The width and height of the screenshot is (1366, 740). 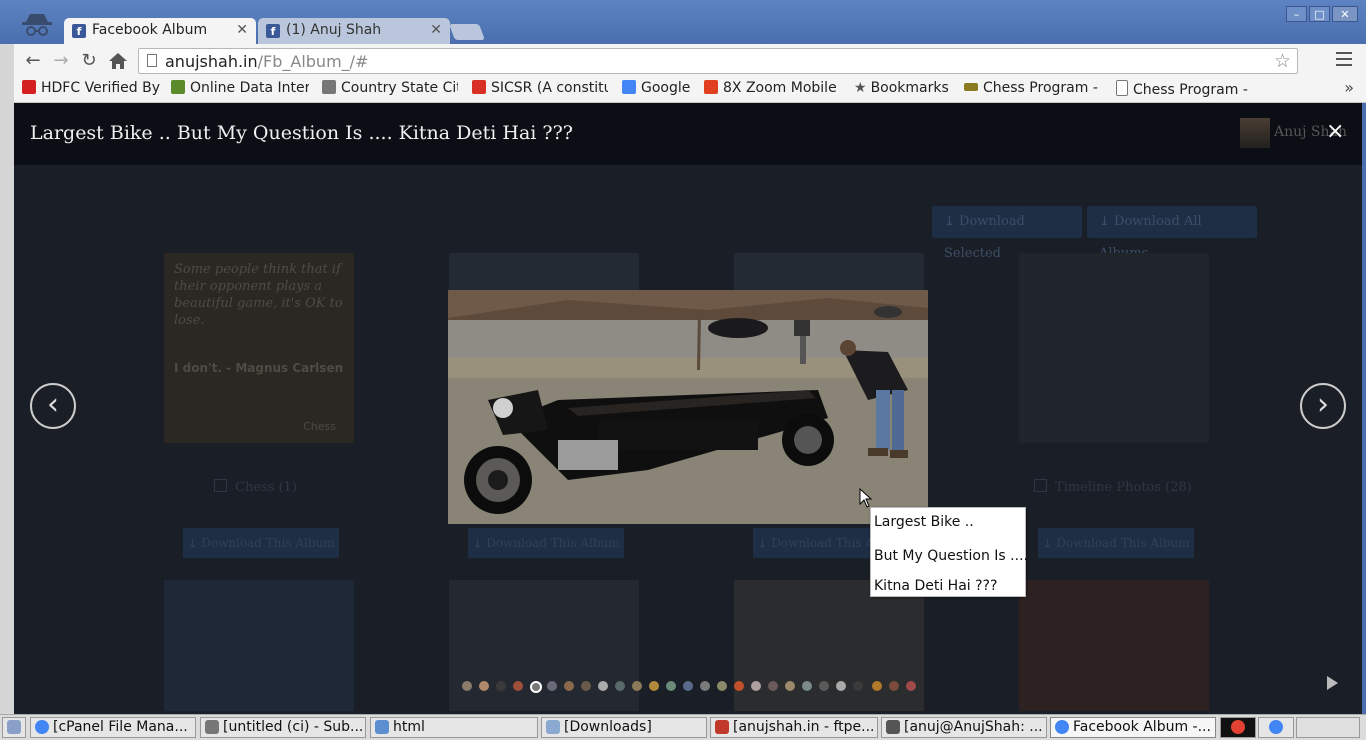 What do you see at coordinates (29, 87) in the screenshot?
I see `hdfc-icon` at bounding box center [29, 87].